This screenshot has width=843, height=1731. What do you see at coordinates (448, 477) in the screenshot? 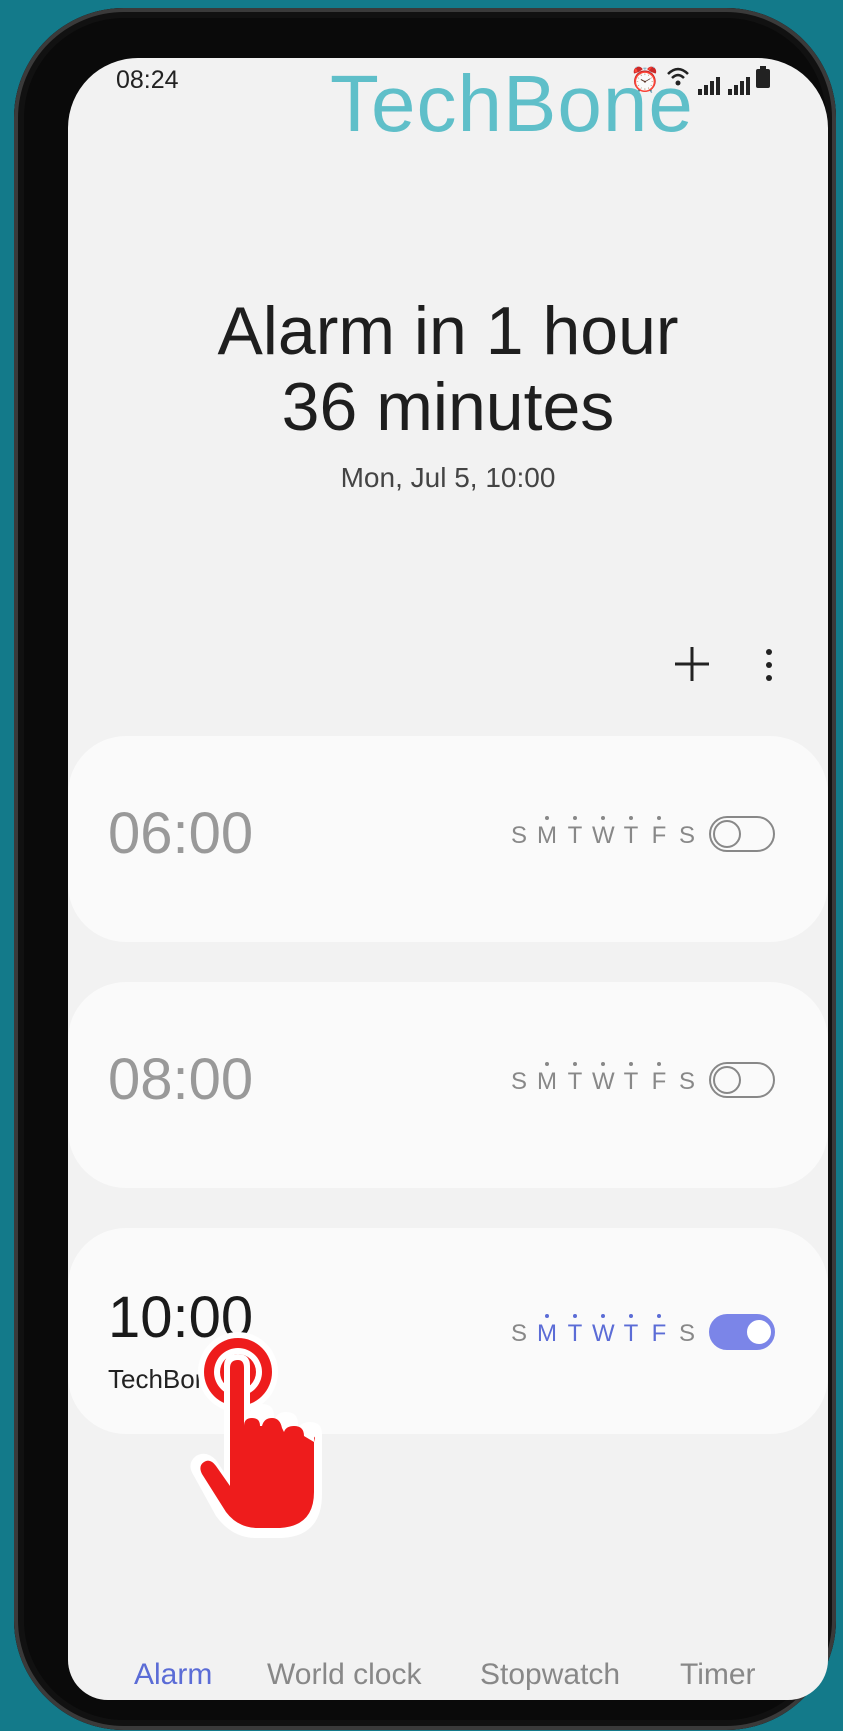
I see `next-alarm-date: Mon, Jul 5, 10:00` at bounding box center [448, 477].